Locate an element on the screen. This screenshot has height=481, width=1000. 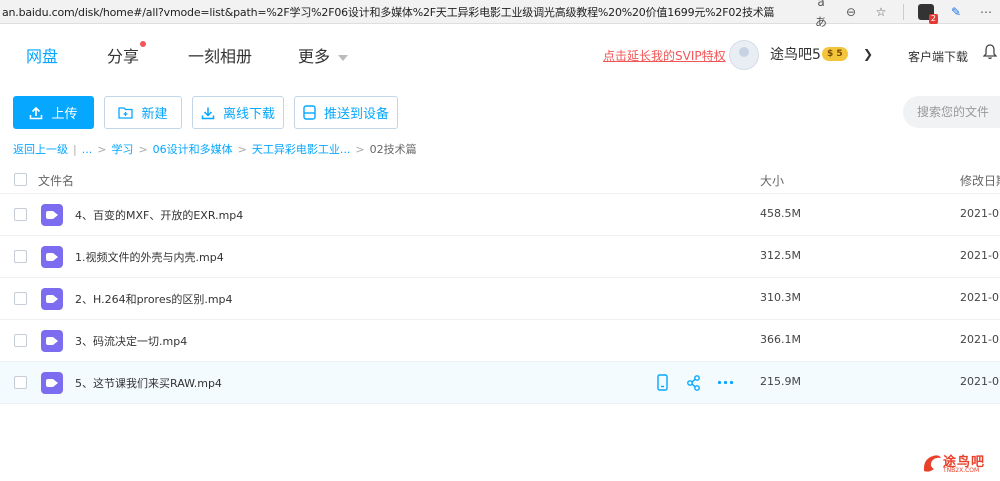
device-icon is located at coordinates (309, 112).